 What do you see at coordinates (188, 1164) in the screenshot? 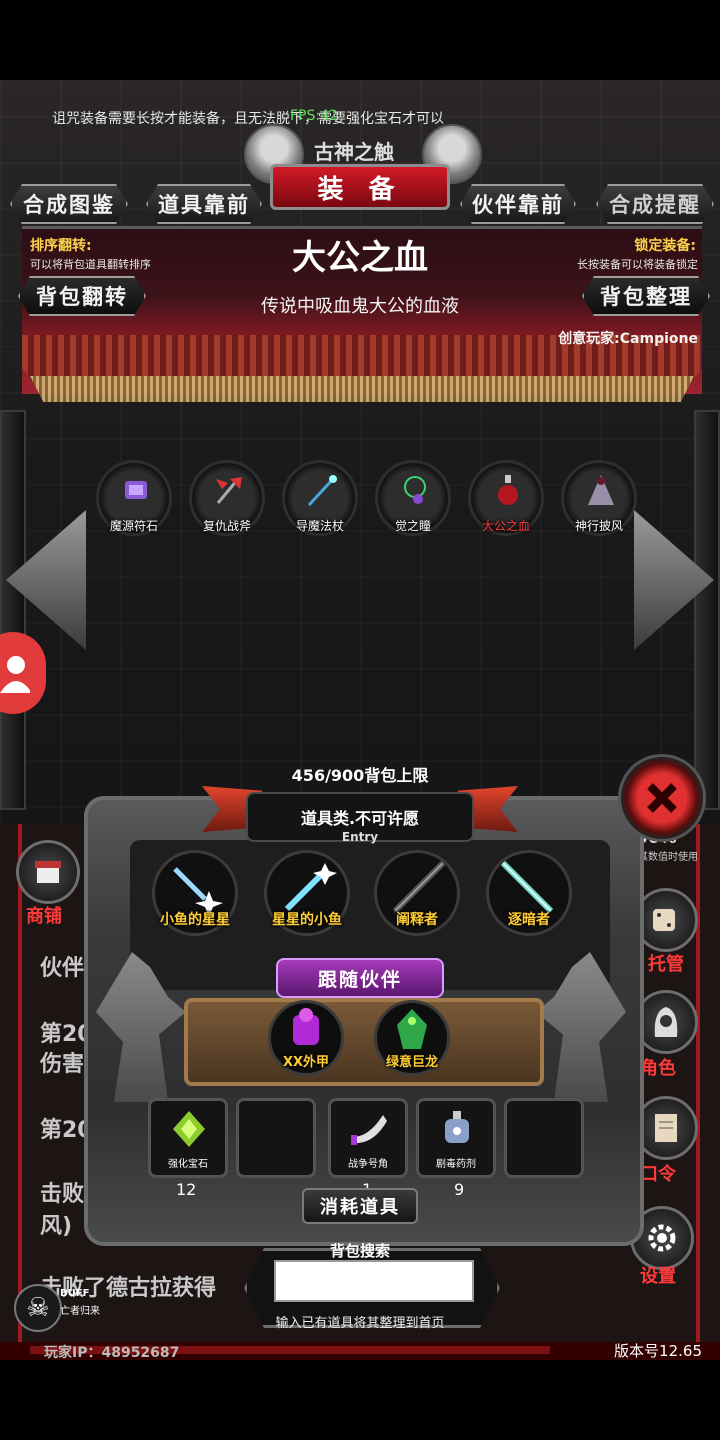
I see `consumable-label: 强化宝石` at bounding box center [188, 1164].